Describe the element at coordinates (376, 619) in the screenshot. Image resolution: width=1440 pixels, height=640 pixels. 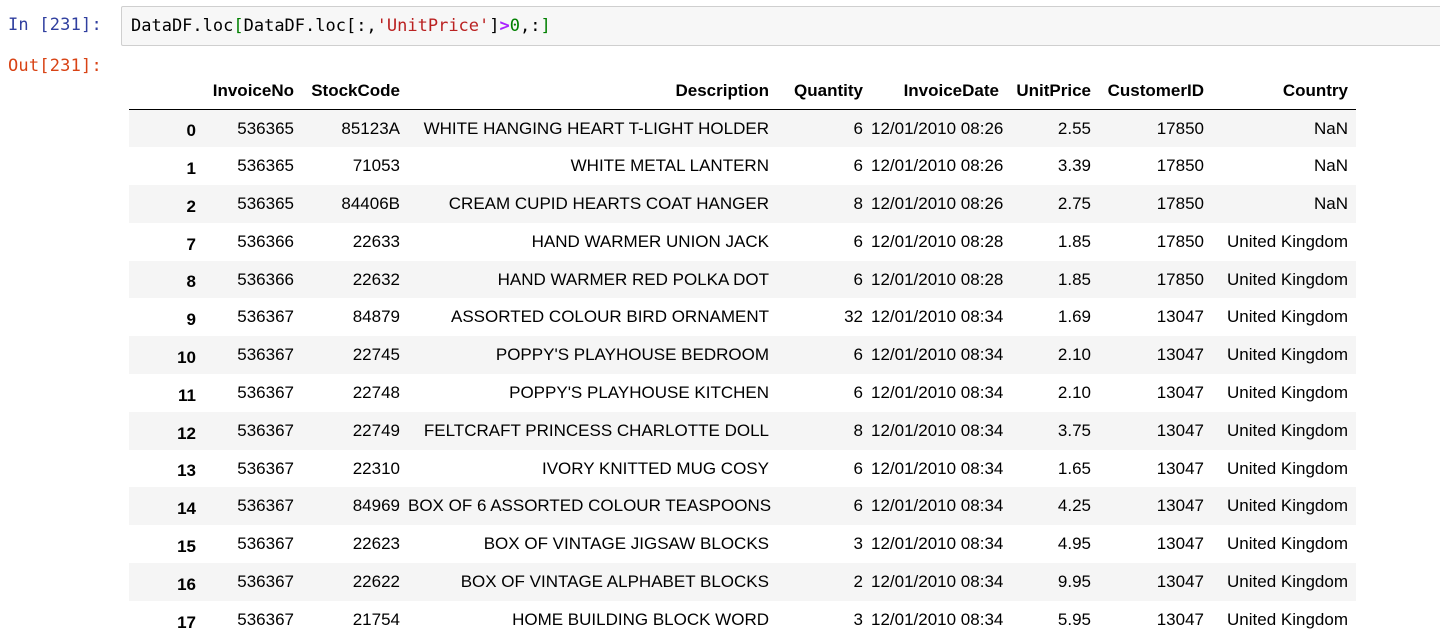
I see `cell-stockcode: 21754` at that location.